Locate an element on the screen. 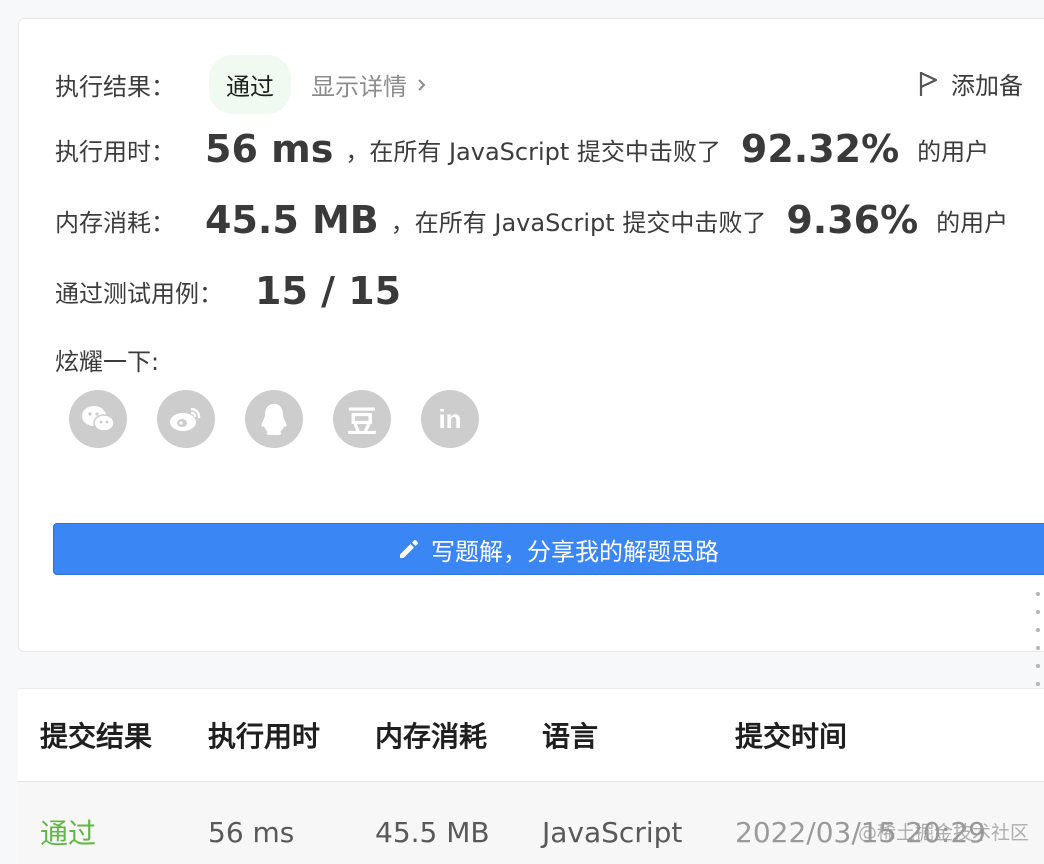 The height and width of the screenshot is (864, 1044). memory-suffix: 的用户 is located at coordinates (972, 222).